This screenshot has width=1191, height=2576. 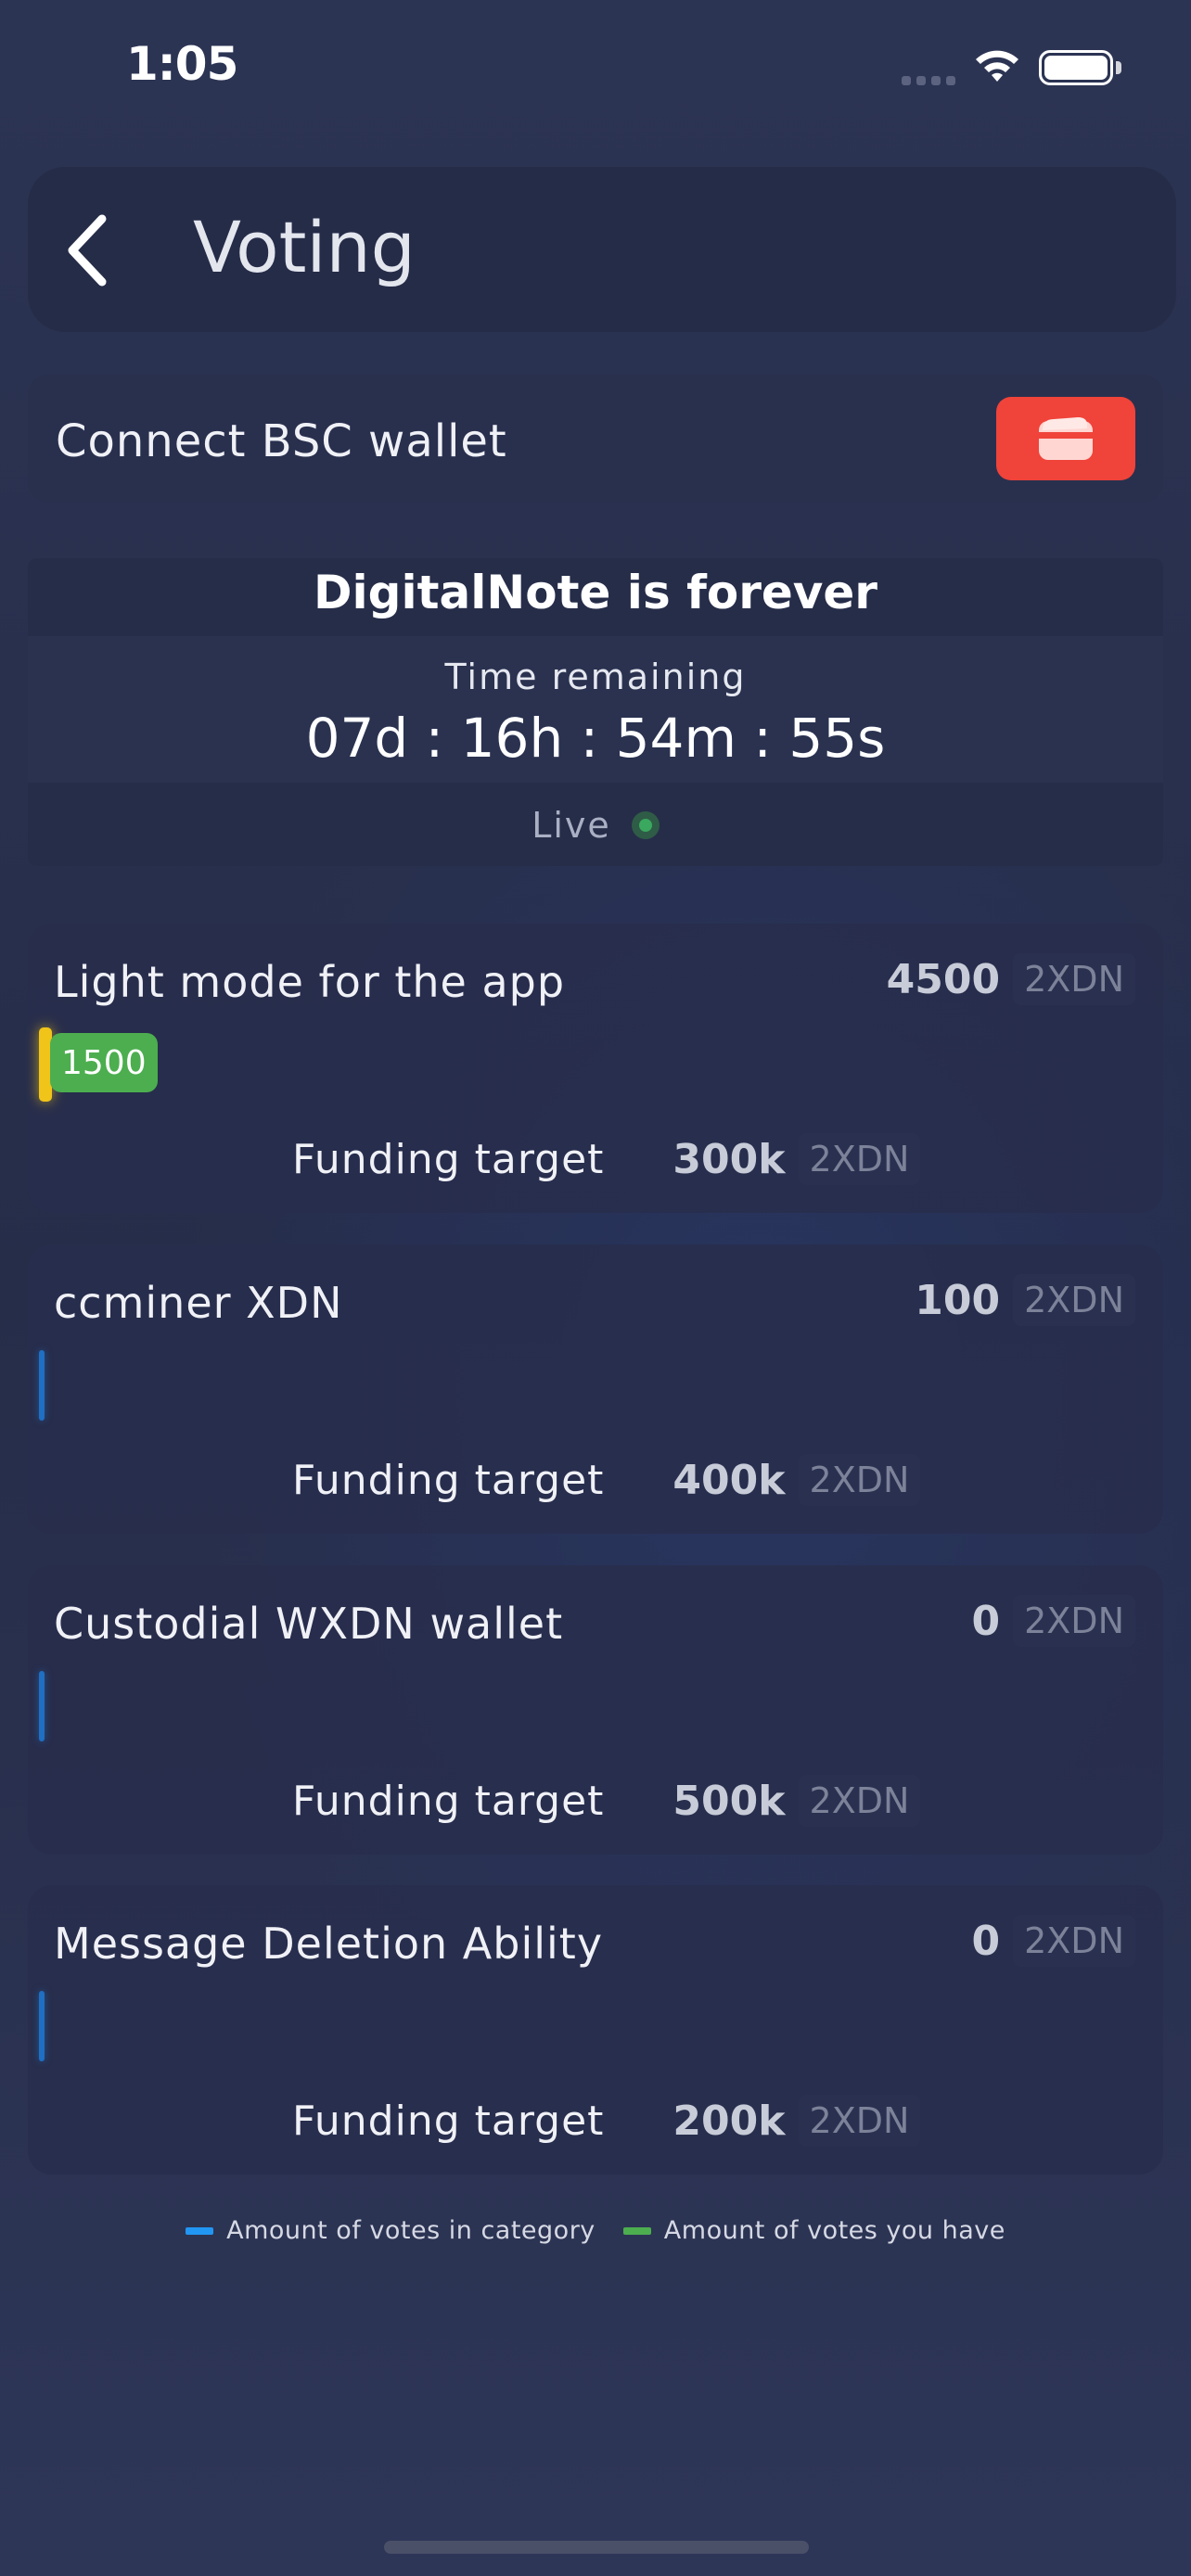 I want to click on time-remaining-label: Time remaining, so click(x=595, y=677).